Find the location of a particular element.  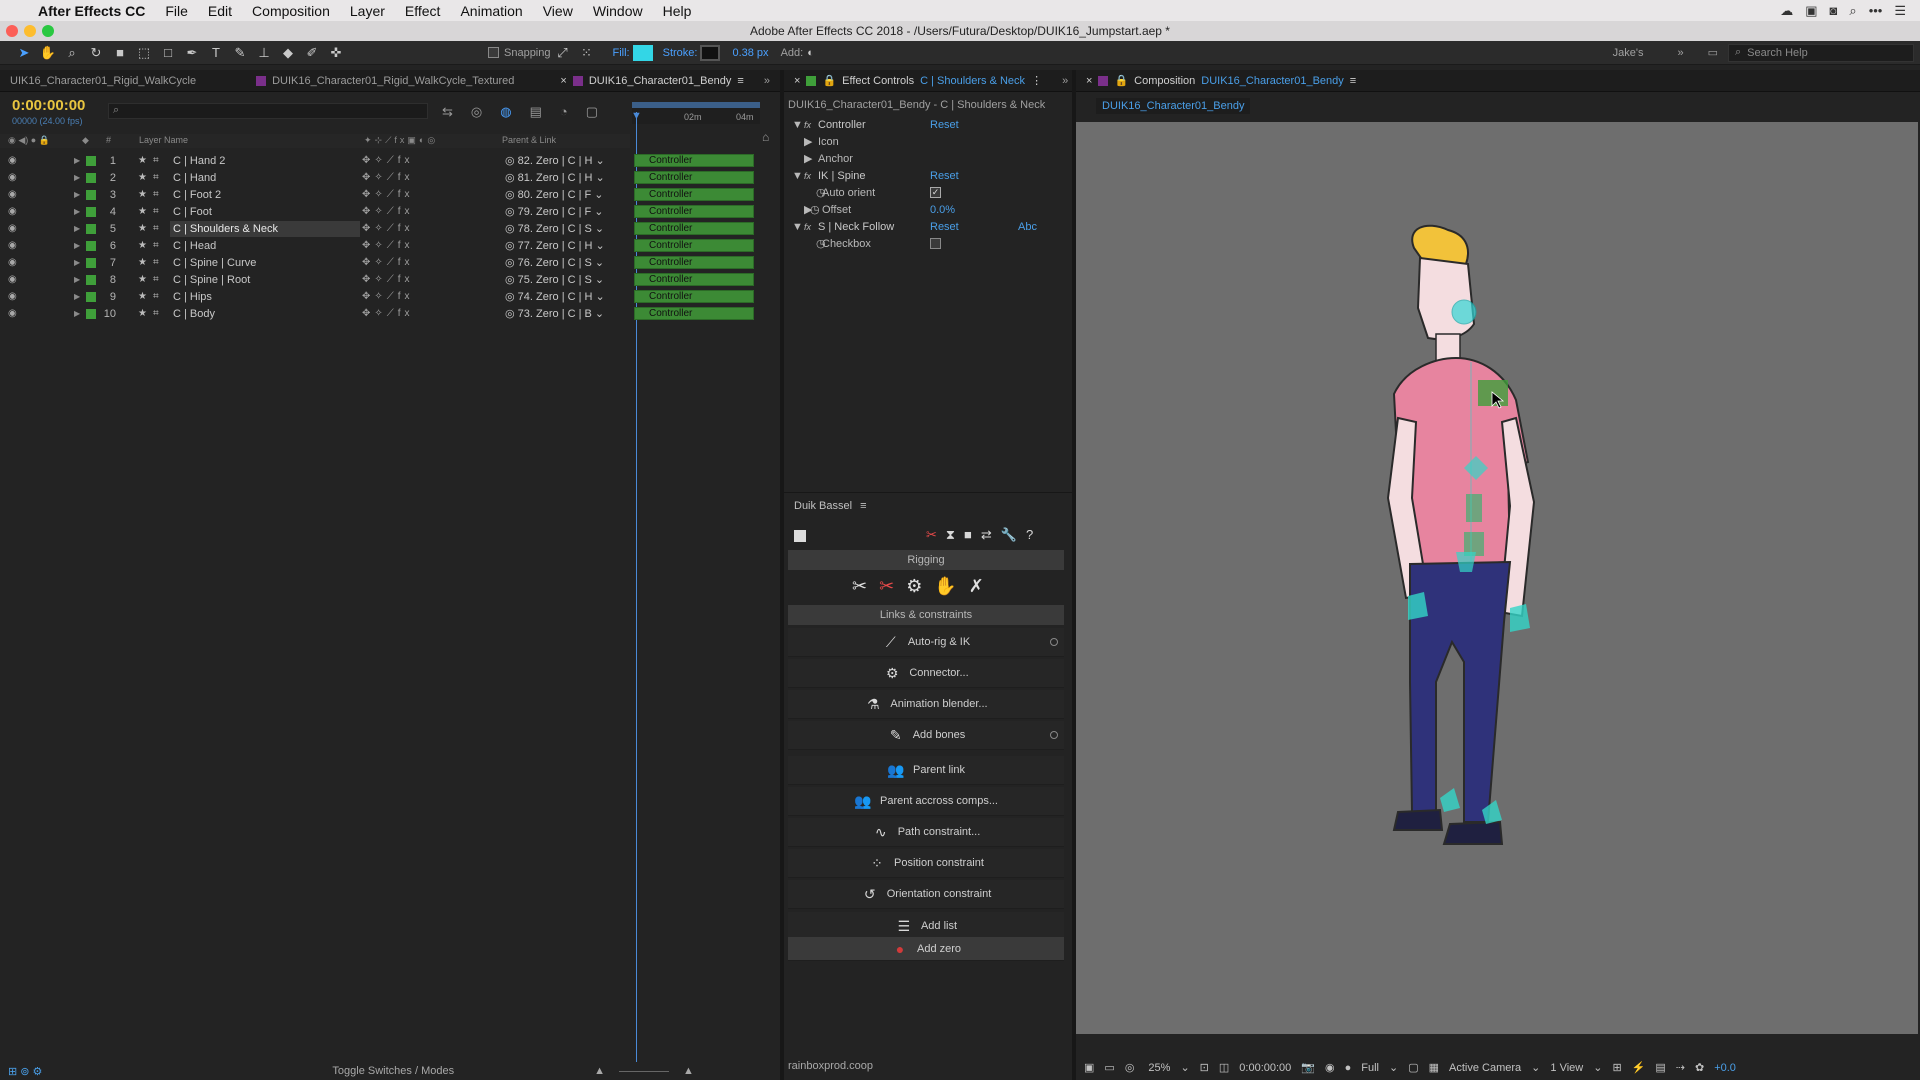

rigging-tool-icon: ✂ is located at coordinates (931, 535).